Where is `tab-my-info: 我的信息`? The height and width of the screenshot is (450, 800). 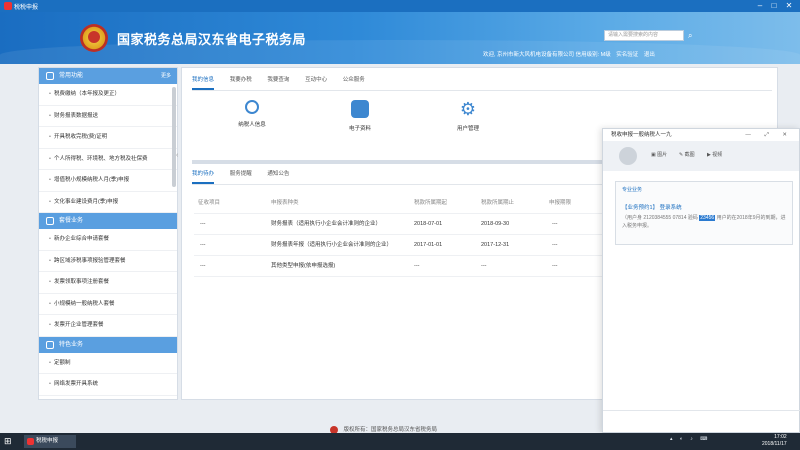
tab-my-info: 我的信息 is located at coordinates (203, 81).